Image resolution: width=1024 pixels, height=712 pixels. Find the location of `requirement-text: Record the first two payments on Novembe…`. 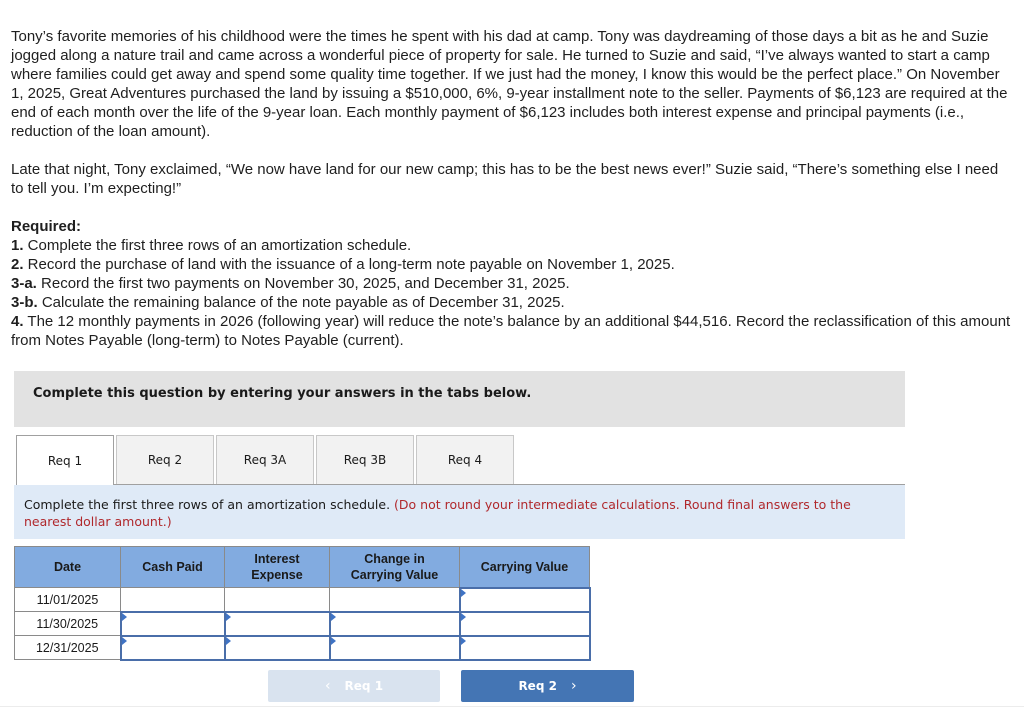

requirement-text: Record the first two payments on Novembe… is located at coordinates (303, 283).